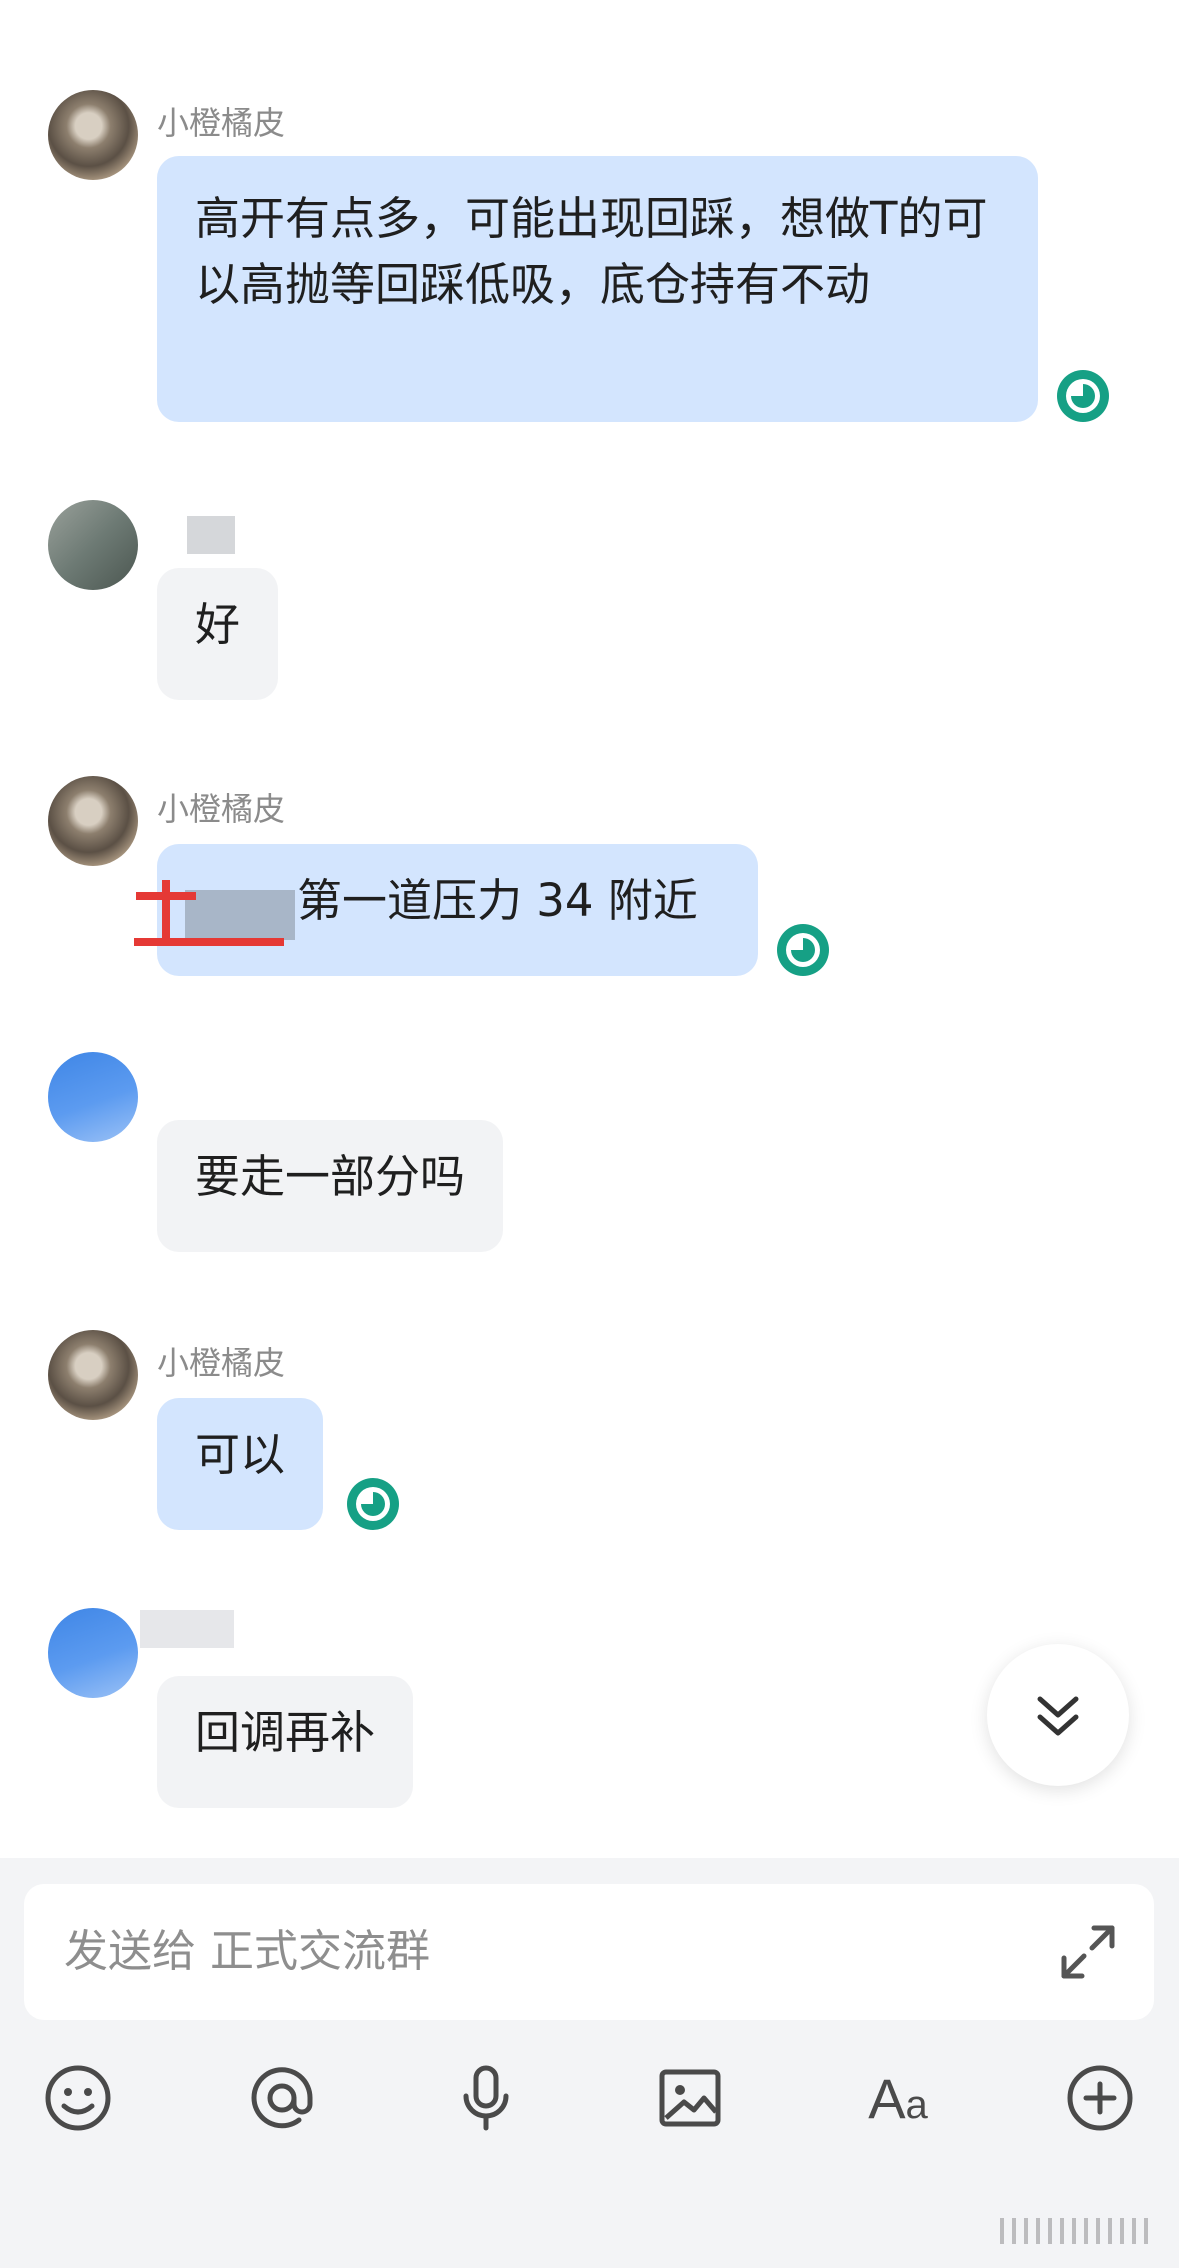 The height and width of the screenshot is (2268, 1179). I want to click on font-icon: Aa, so click(898, 2098).